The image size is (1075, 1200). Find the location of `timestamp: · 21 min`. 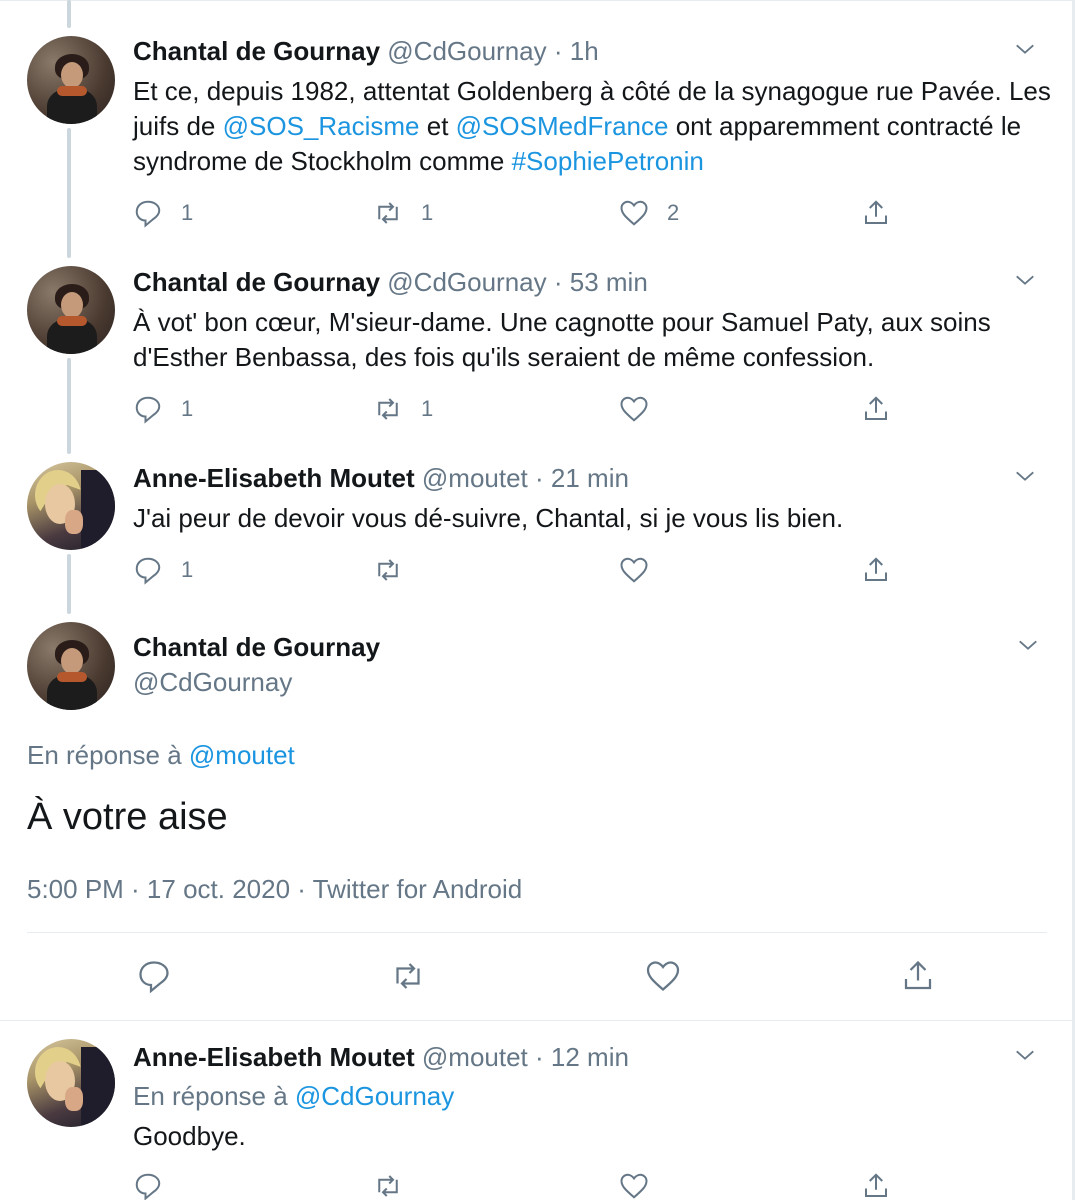

timestamp: · 21 min is located at coordinates (582, 478).